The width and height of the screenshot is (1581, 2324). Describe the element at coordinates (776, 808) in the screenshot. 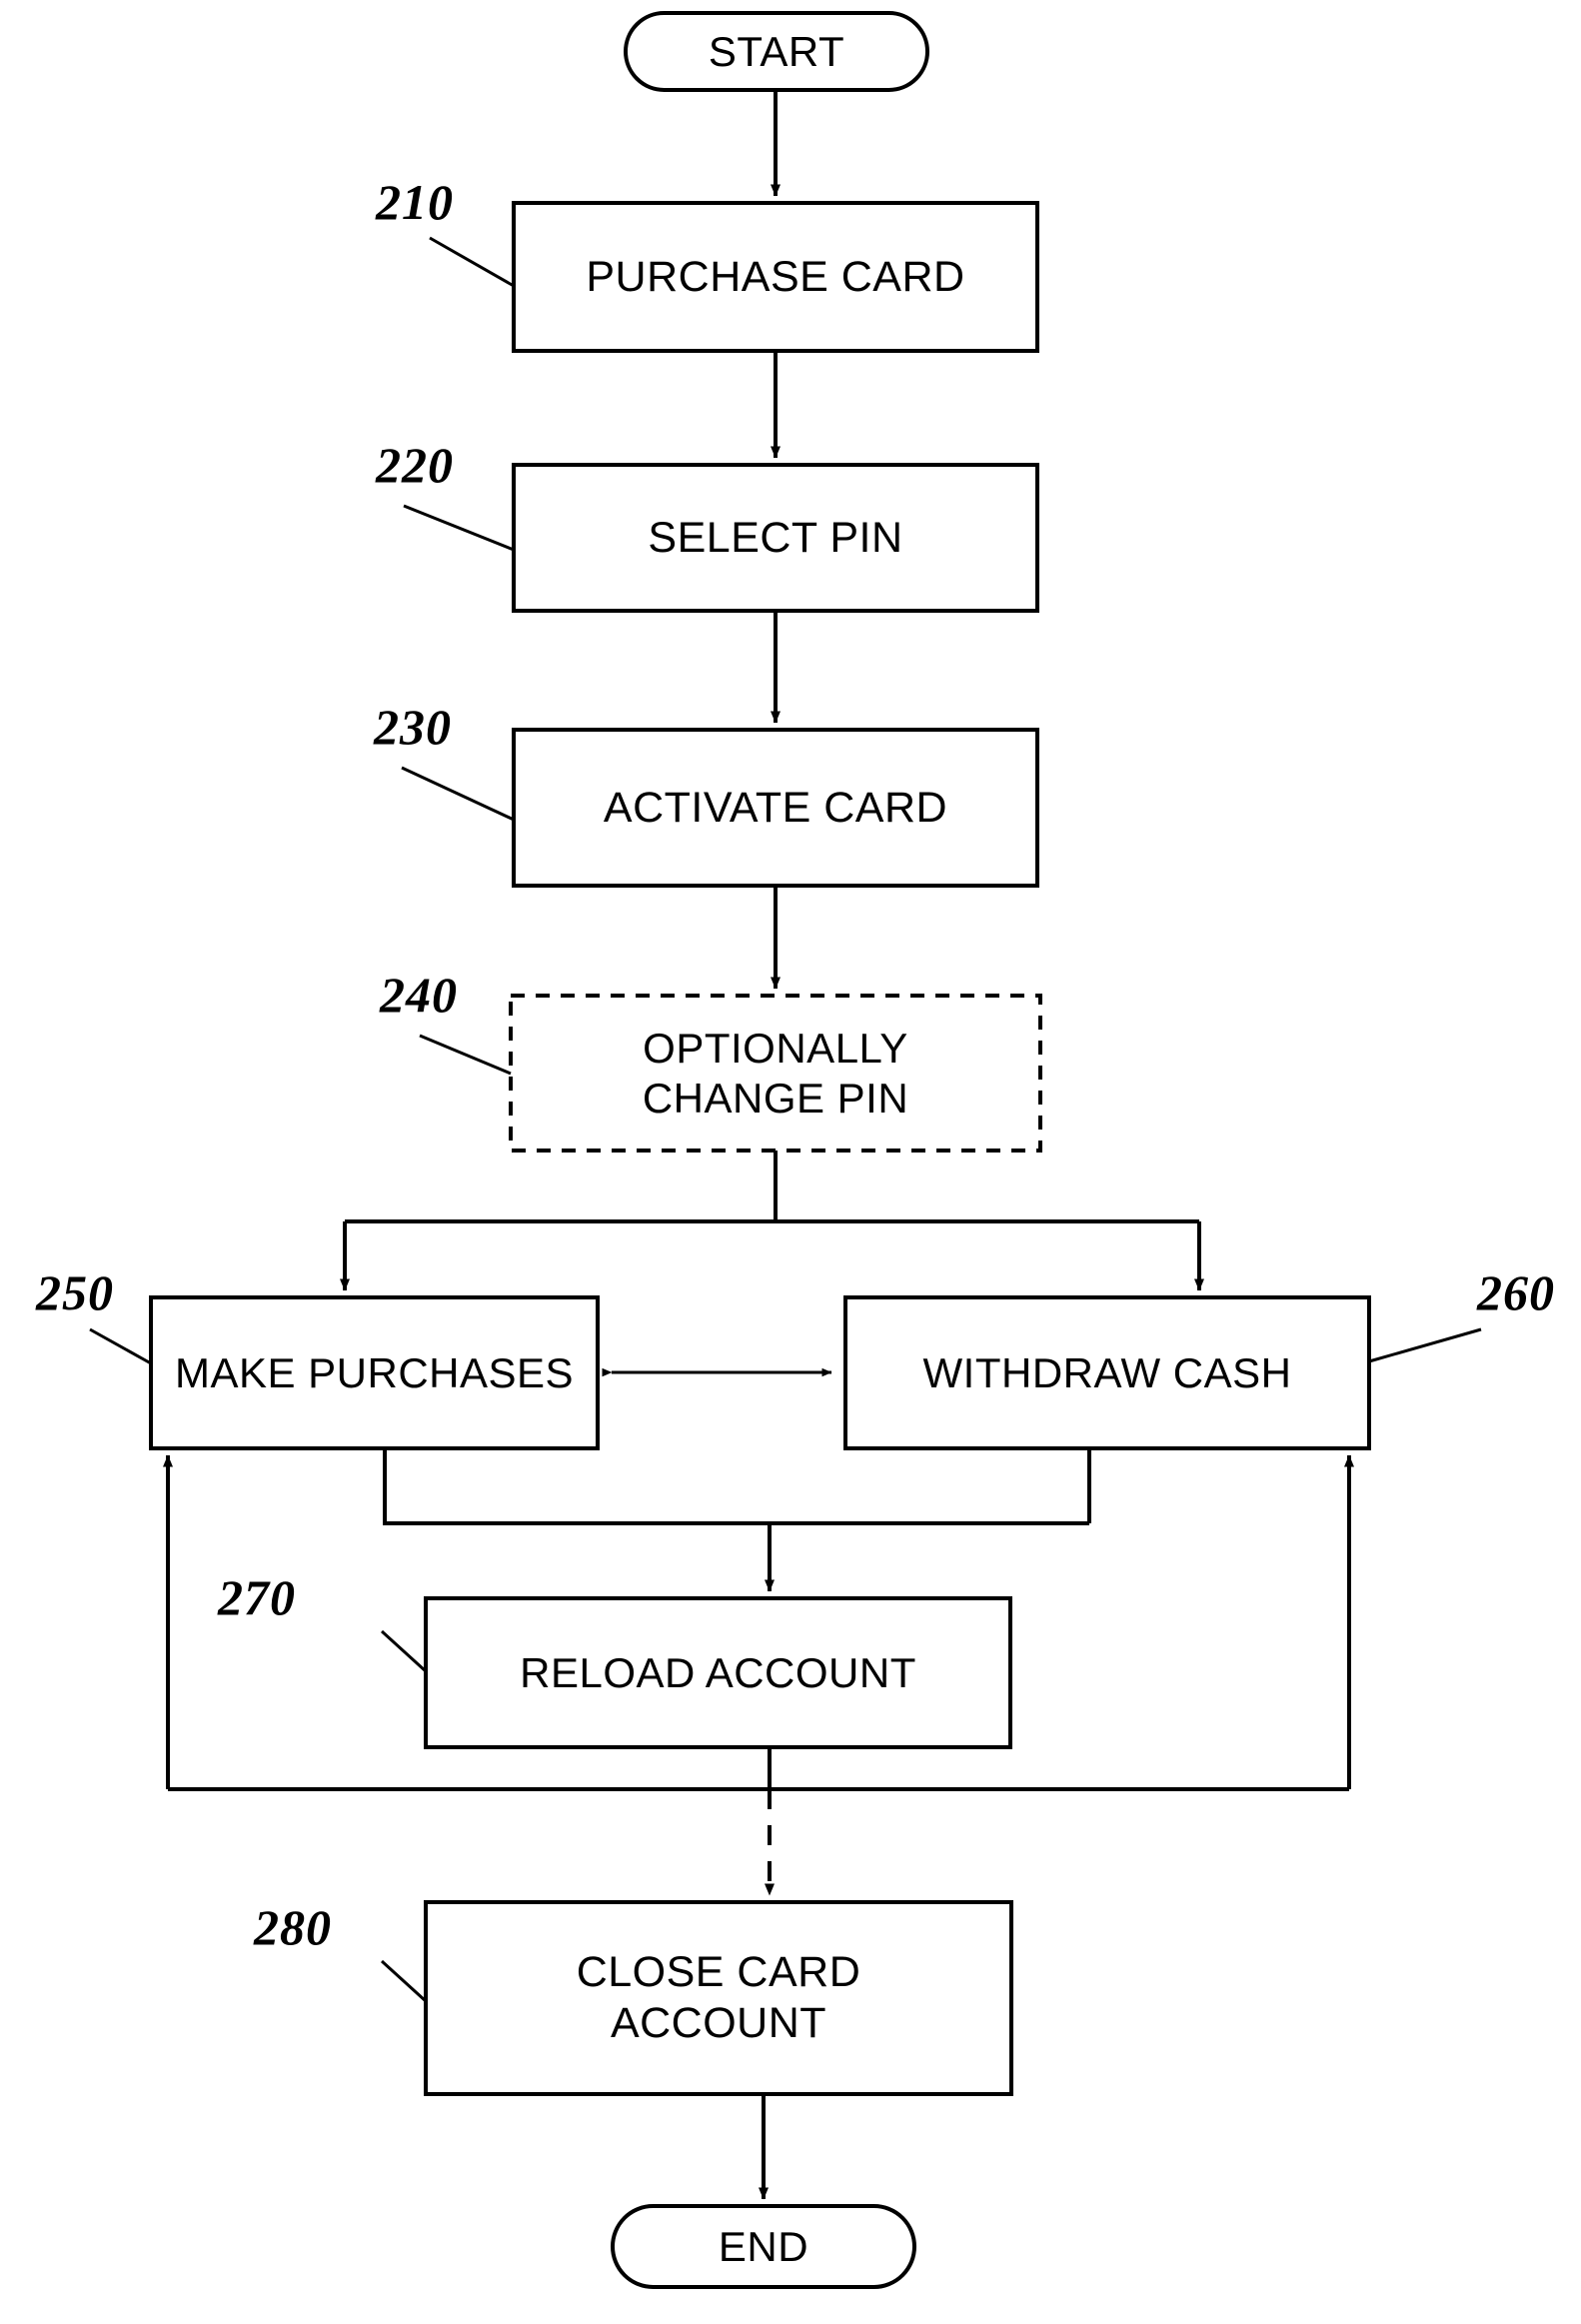

I see `node-230-shape` at that location.